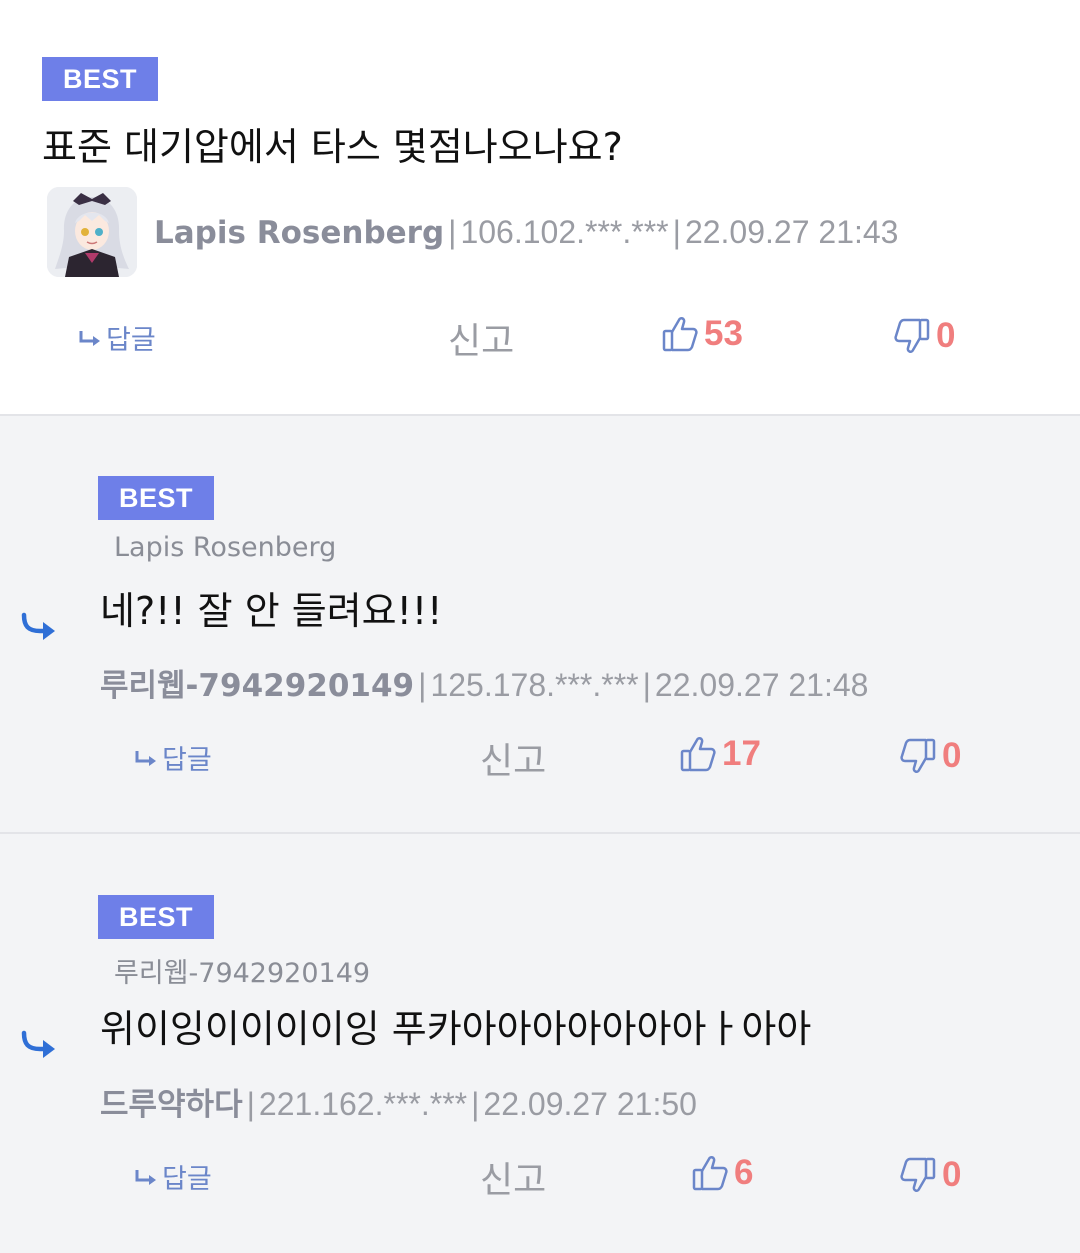 The height and width of the screenshot is (1253, 1080). I want to click on reply-to-author: Lapis Rosenberg, so click(225, 547).